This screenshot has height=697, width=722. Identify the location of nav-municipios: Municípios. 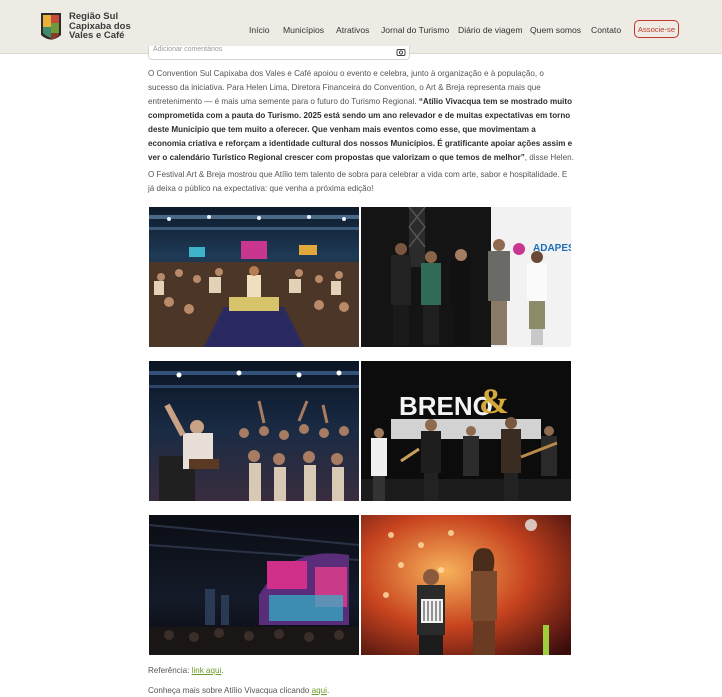
(303, 30).